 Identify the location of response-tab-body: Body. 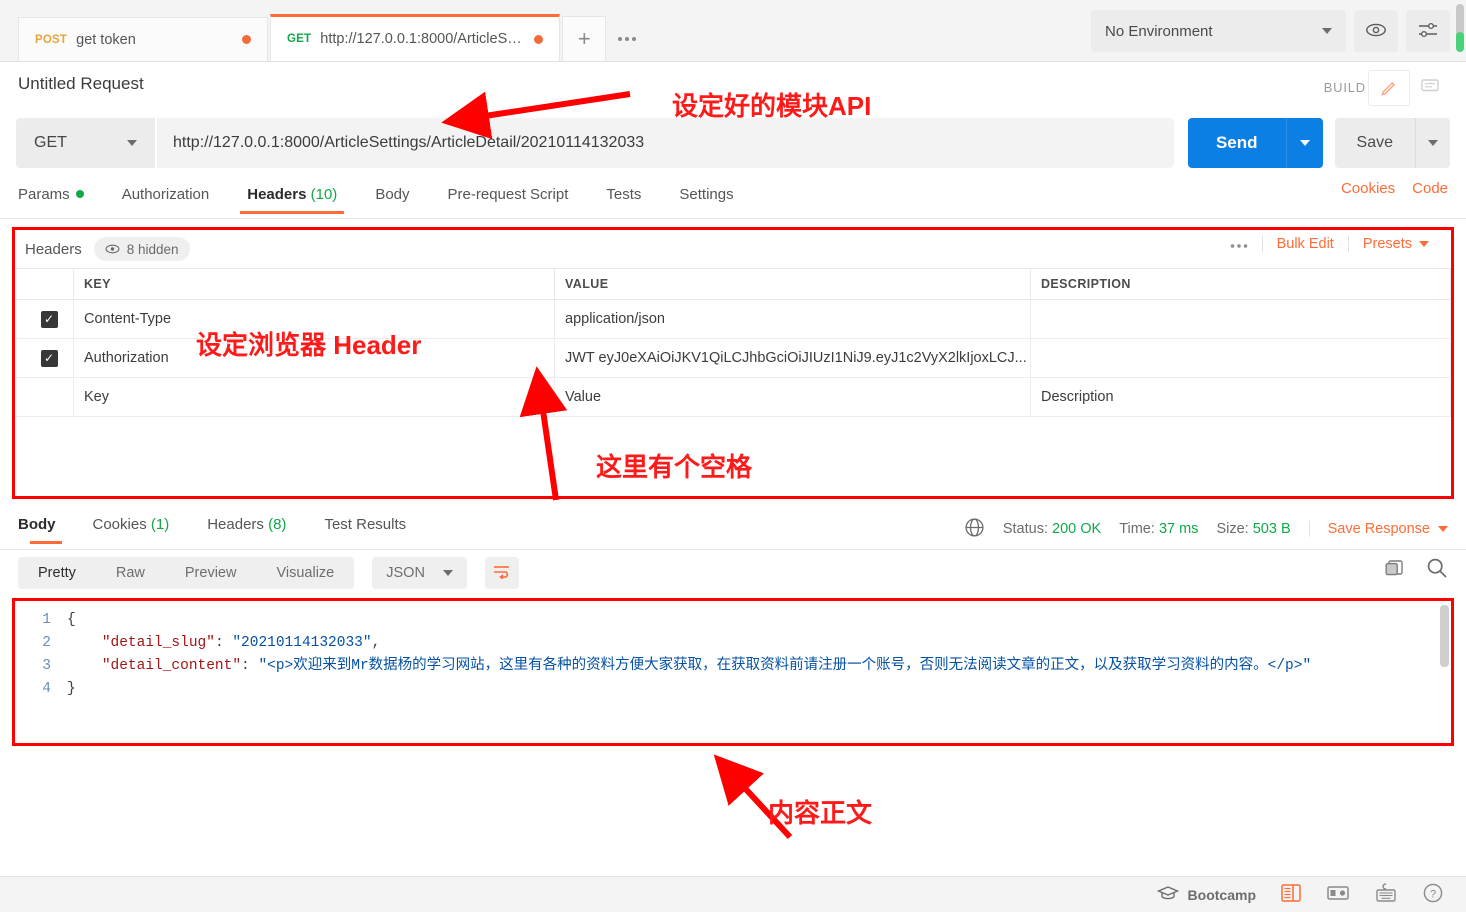
(46, 530).